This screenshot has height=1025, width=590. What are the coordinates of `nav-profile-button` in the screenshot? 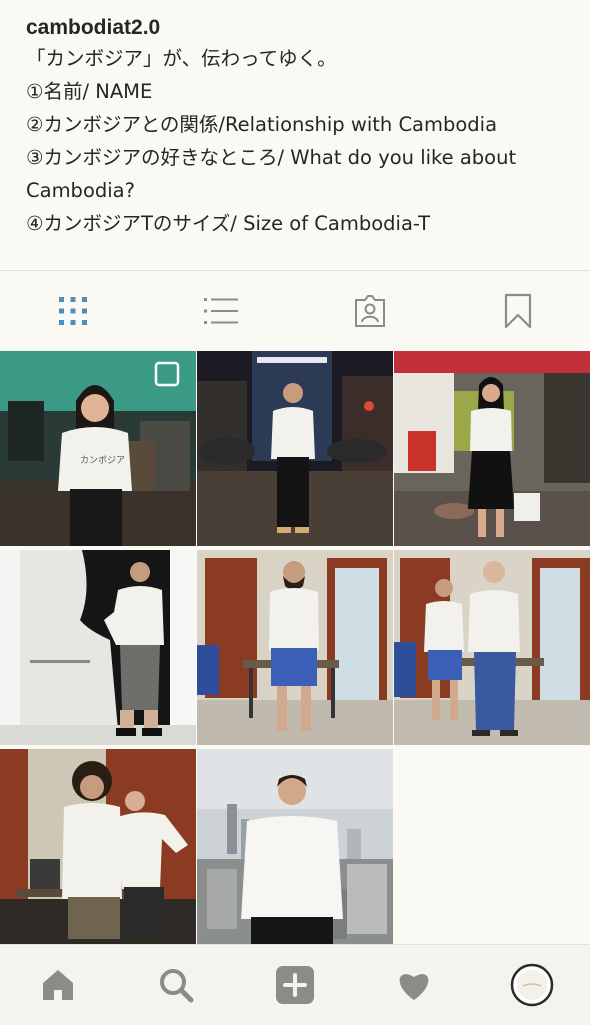 It's located at (532, 985).